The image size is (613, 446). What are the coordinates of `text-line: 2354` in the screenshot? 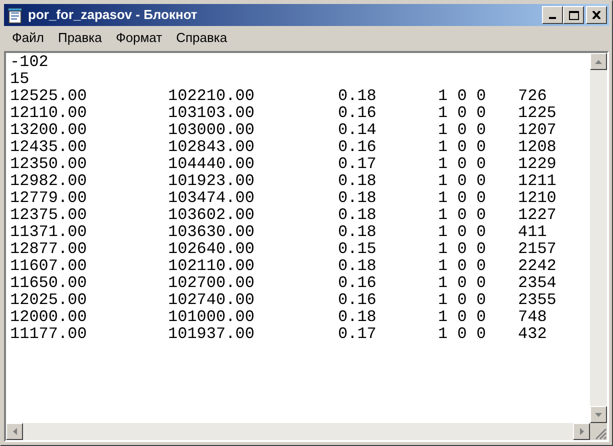 It's located at (537, 283).